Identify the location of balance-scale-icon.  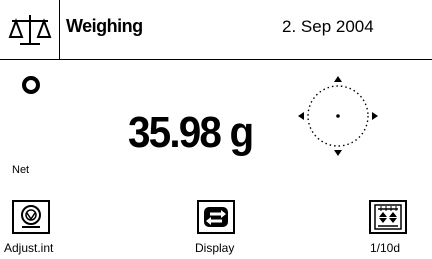
(29, 29).